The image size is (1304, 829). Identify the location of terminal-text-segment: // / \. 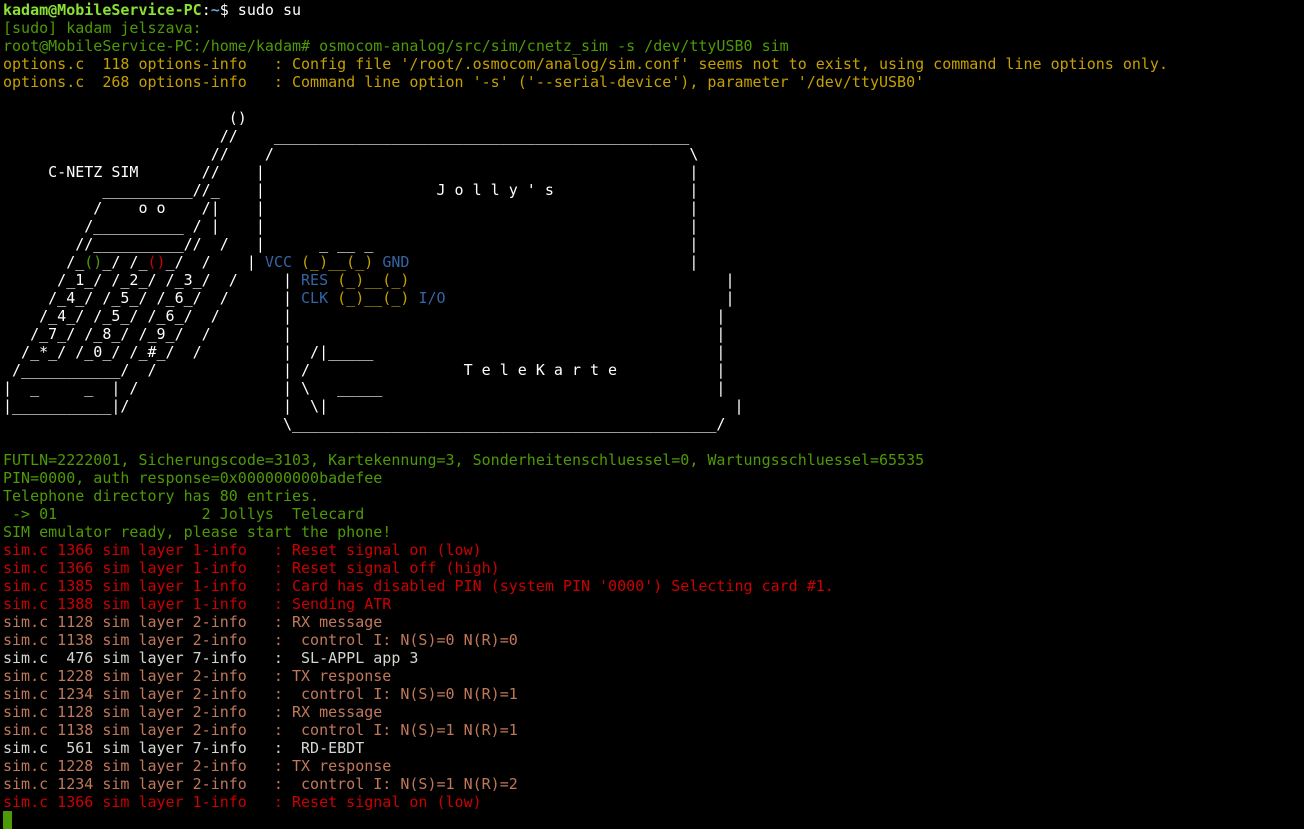
(351, 154).